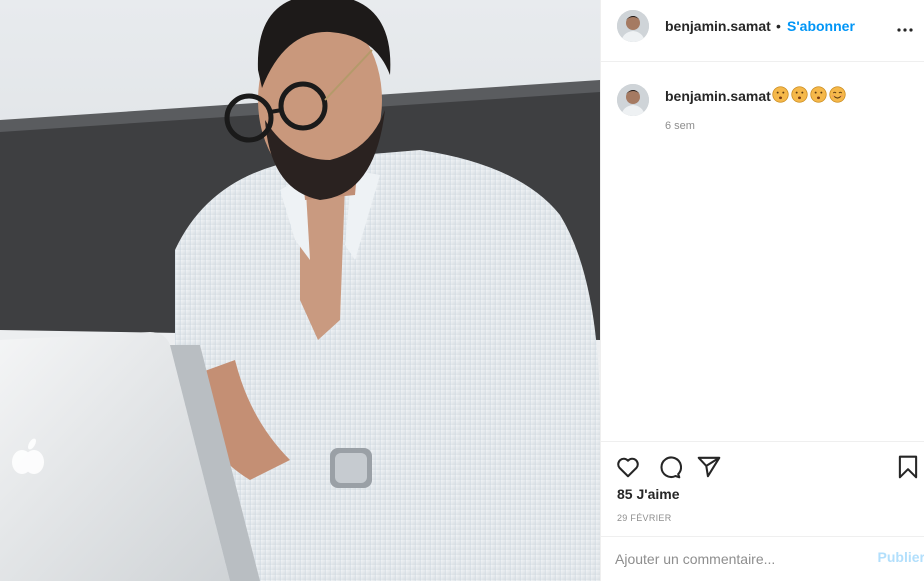 The width and height of the screenshot is (924, 581). What do you see at coordinates (837, 94) in the screenshot?
I see `smiling-face-emoji` at bounding box center [837, 94].